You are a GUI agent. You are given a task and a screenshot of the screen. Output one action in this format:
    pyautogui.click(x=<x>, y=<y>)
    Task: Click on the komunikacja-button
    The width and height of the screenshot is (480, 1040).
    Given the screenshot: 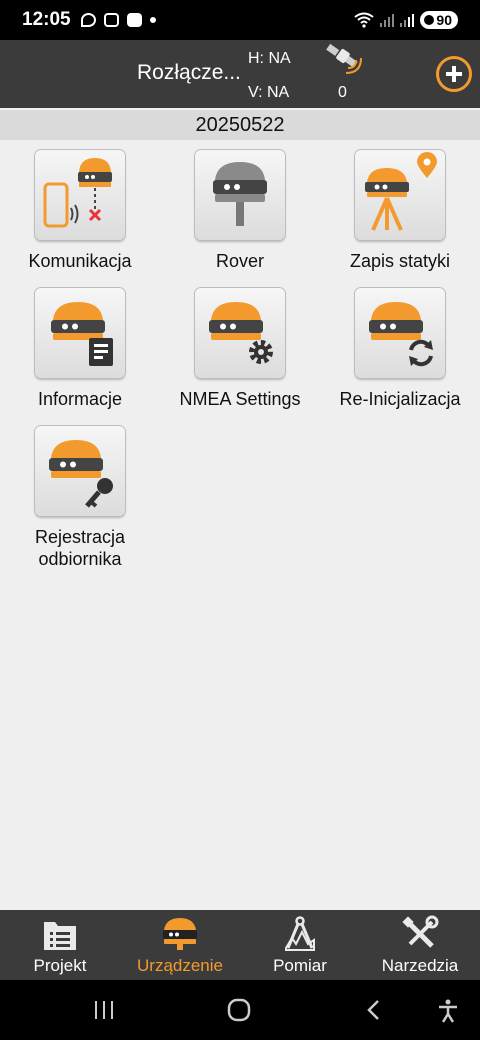 What is the action you would take?
    pyautogui.click(x=80, y=195)
    